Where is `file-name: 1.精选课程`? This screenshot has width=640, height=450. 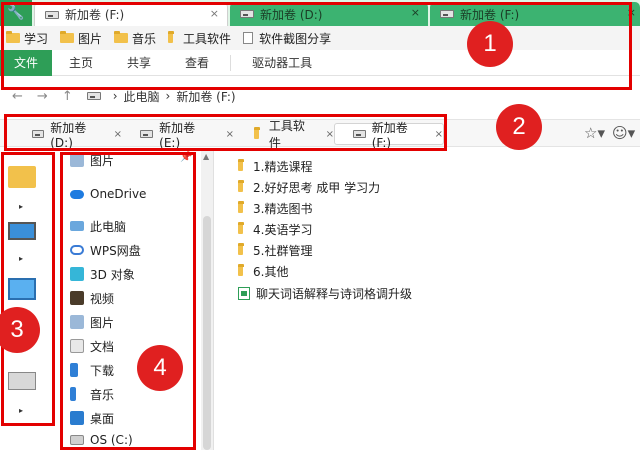
file-name: 1.精选课程 is located at coordinates (283, 166).